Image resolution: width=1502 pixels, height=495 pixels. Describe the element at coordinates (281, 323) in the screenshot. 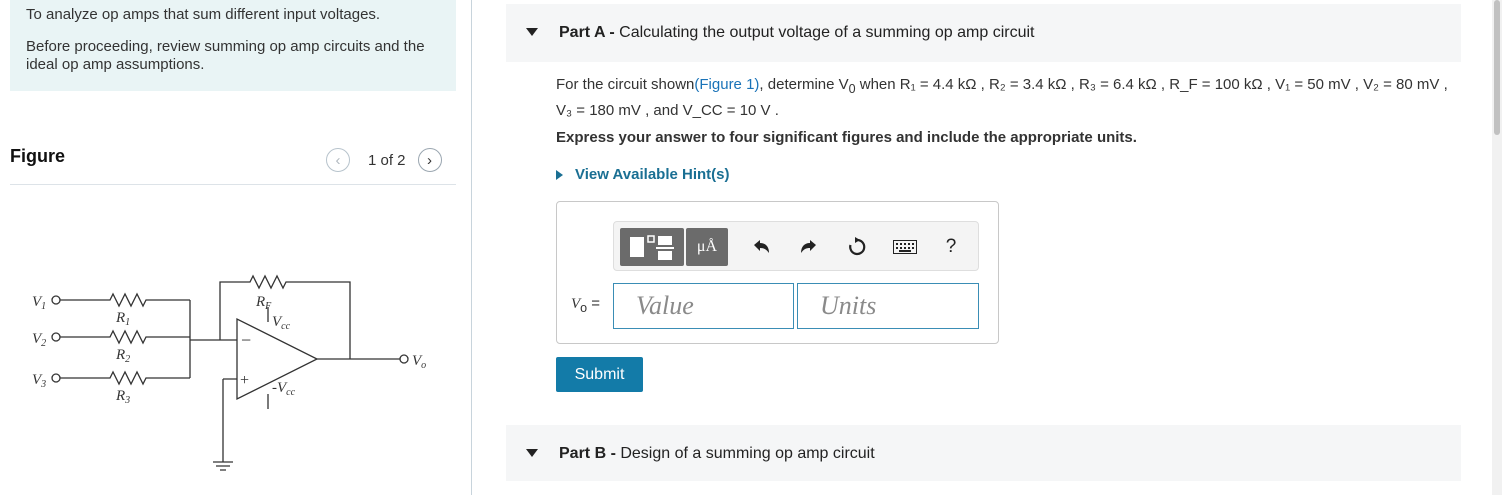

I see `svg-text: Vcc` at that location.